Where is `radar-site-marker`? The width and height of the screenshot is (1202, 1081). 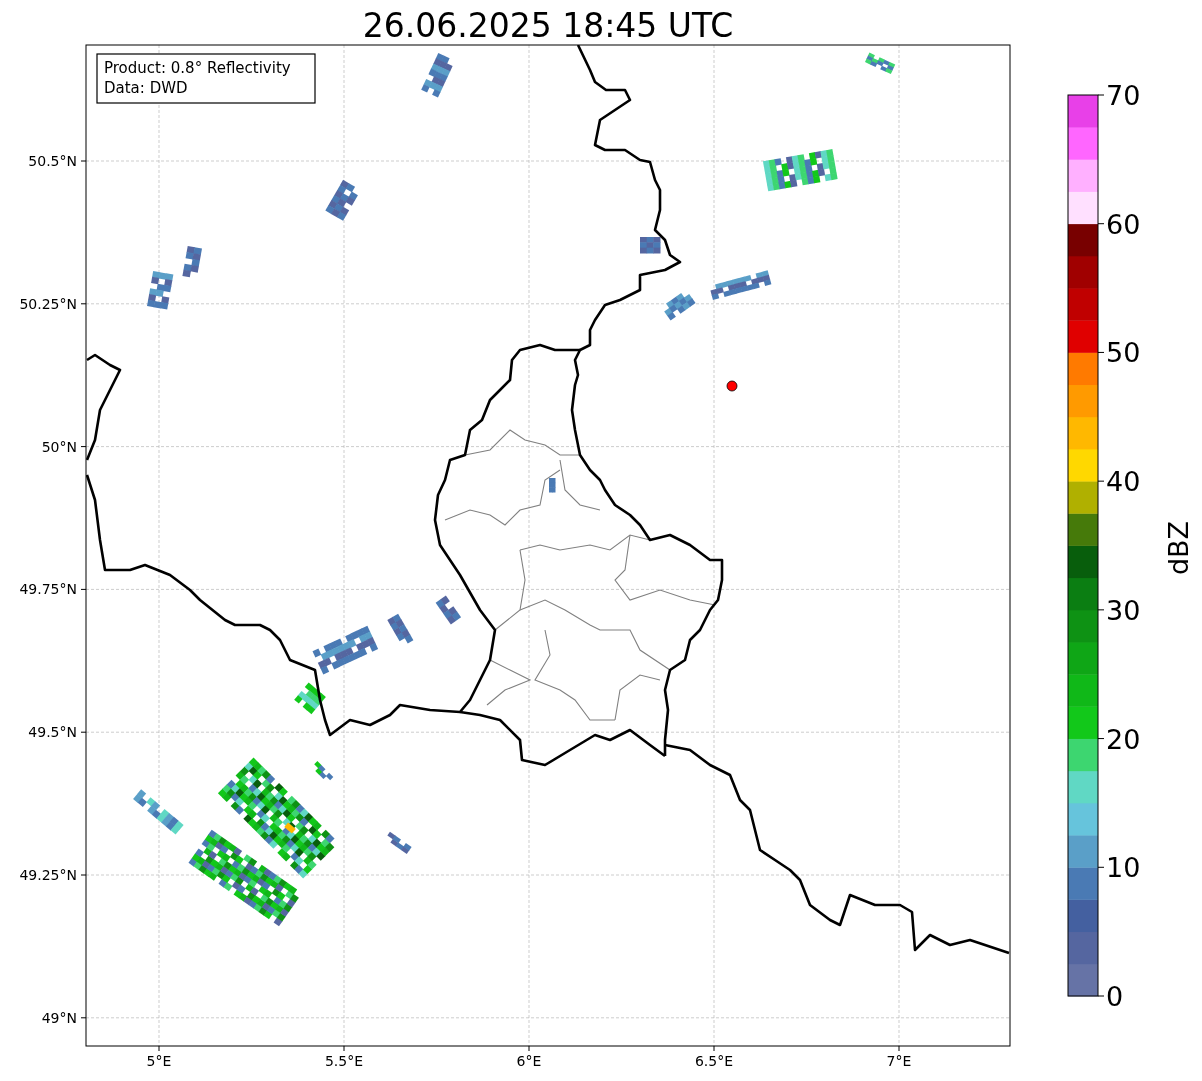
radar-site-marker is located at coordinates (732, 386).